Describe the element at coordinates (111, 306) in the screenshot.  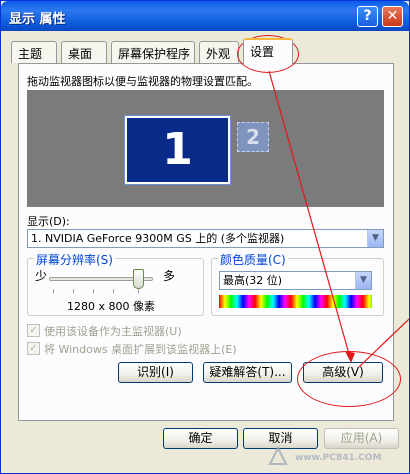
I see `resolution-value: 1280 x 800 像素` at that location.